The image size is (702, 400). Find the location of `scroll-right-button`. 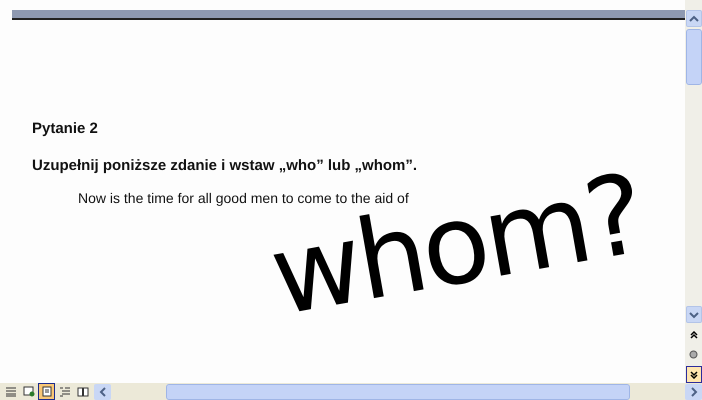

scroll-right-button is located at coordinates (693, 392).